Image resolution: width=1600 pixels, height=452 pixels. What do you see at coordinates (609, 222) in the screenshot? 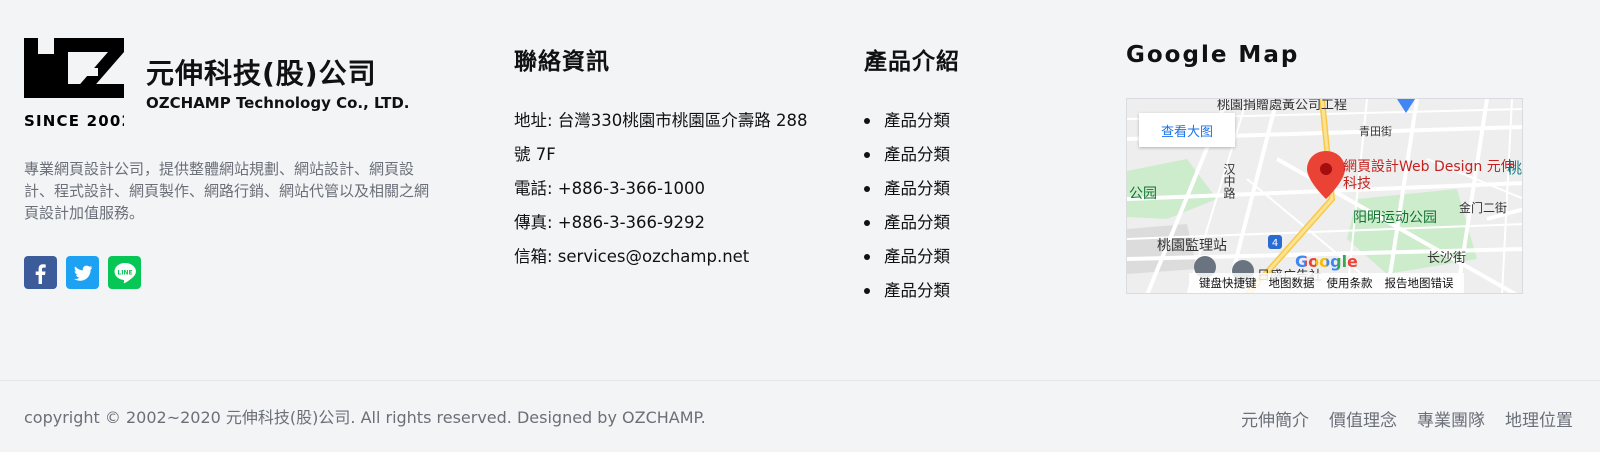
I see `contact-fax: 傳真: +886-3-366-9292` at bounding box center [609, 222].